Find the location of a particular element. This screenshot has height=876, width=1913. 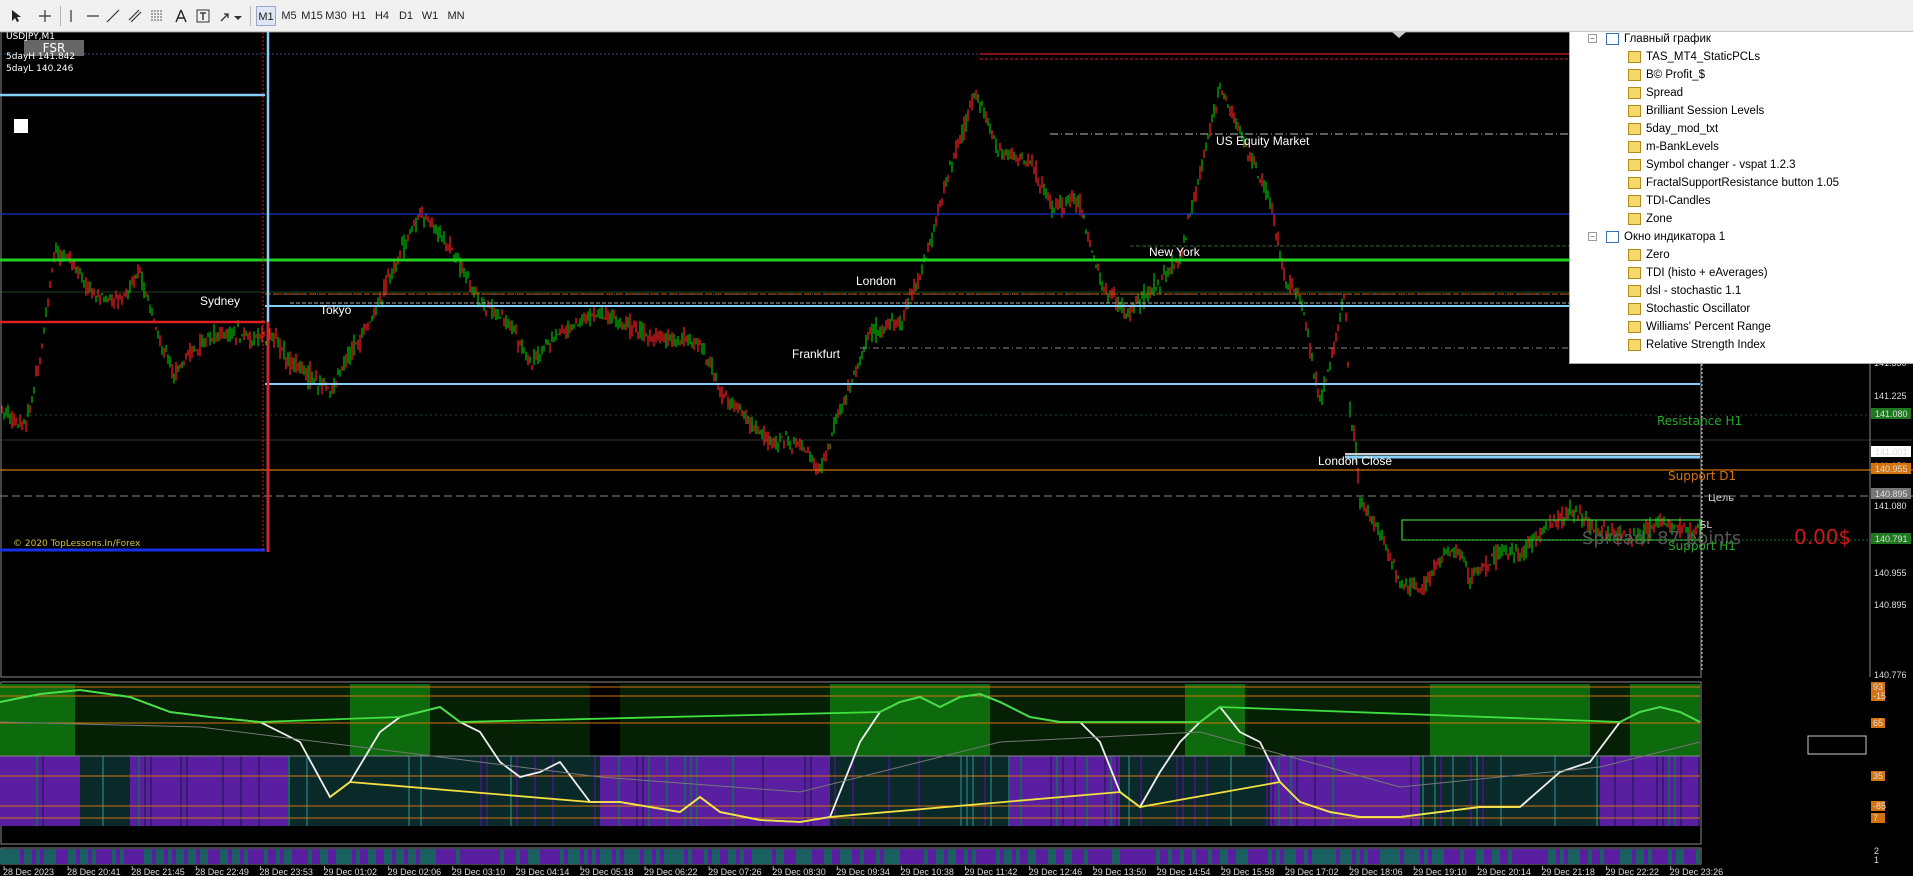

five-day-high-label: 5dayH 141.842 is located at coordinates (40, 57).